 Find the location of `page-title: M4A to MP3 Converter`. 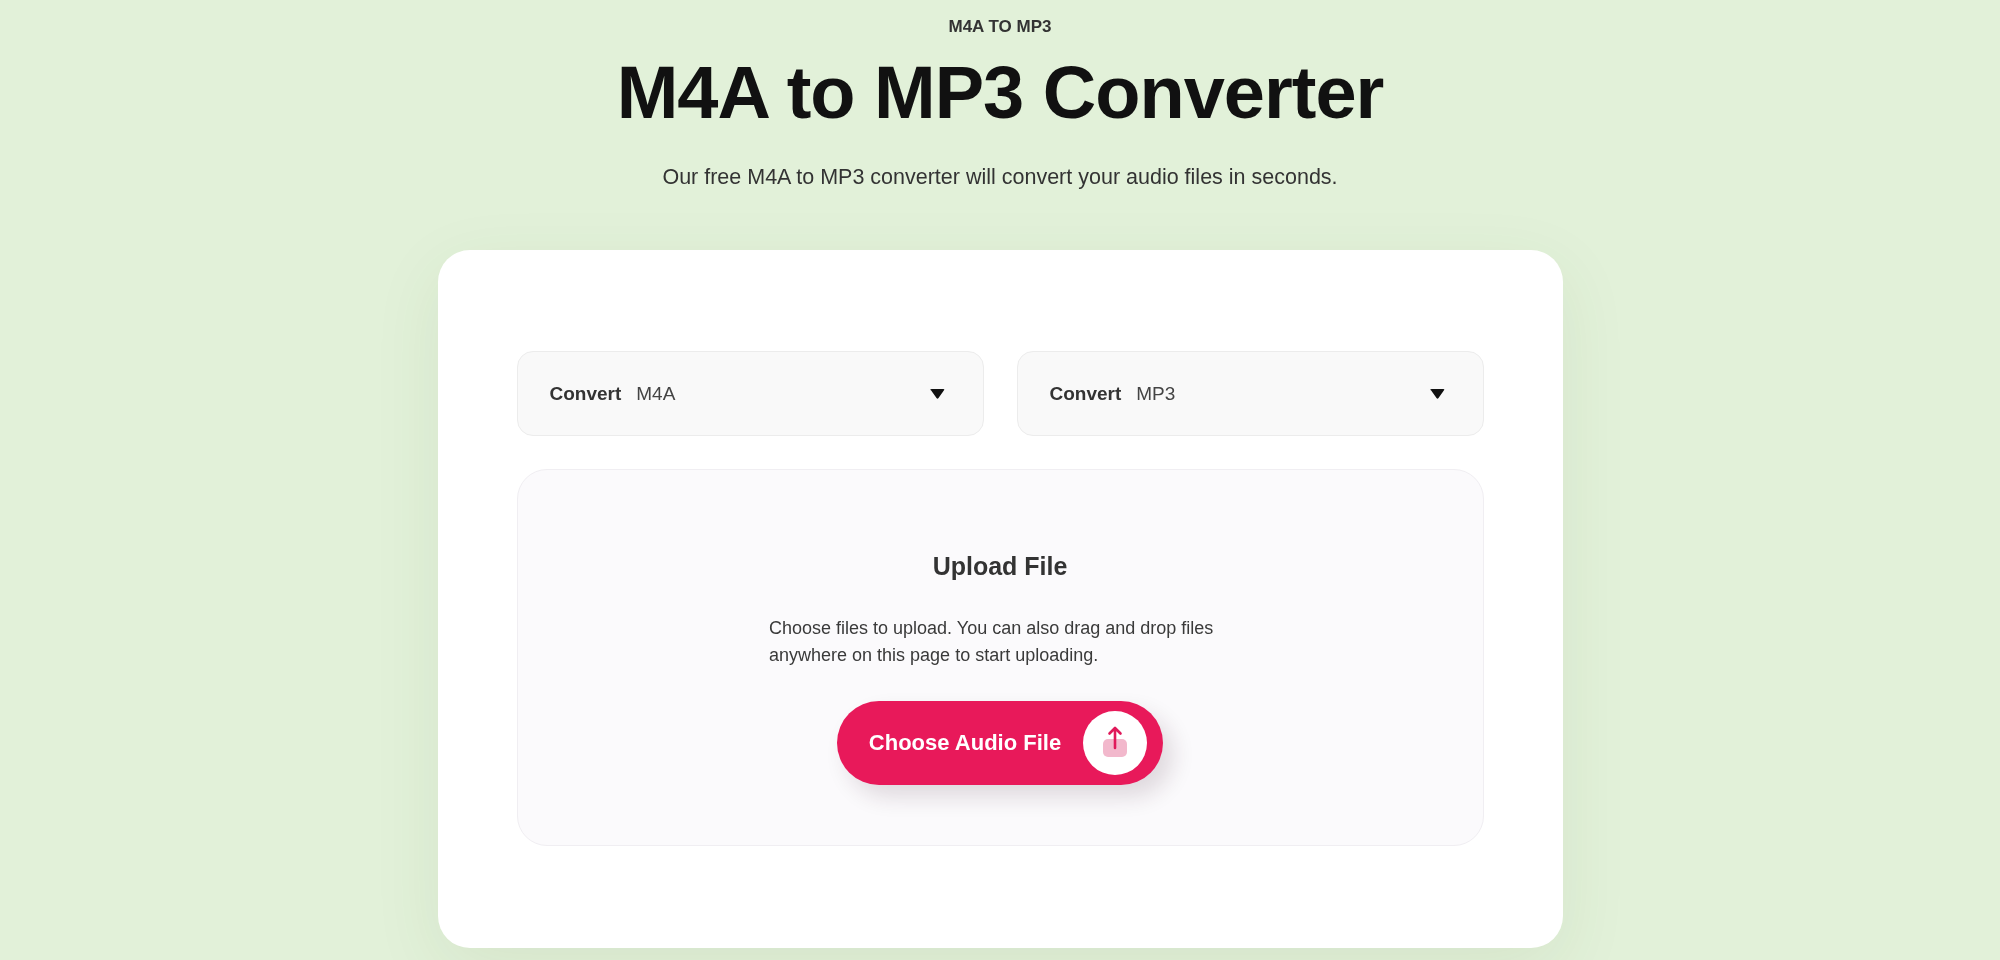

page-title: M4A to MP3 Converter is located at coordinates (1000, 93).